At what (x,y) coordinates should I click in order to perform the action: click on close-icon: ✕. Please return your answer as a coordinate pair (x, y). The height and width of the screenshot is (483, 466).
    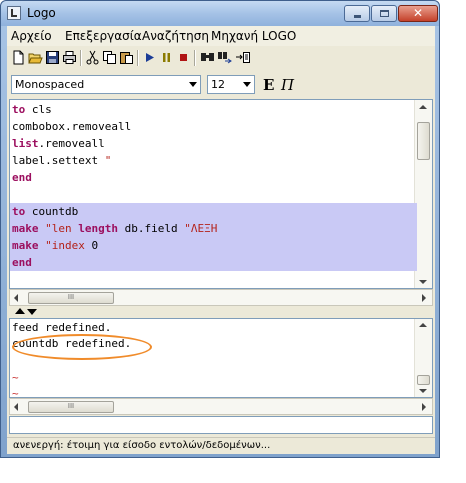
    Looking at the image, I should click on (418, 13).